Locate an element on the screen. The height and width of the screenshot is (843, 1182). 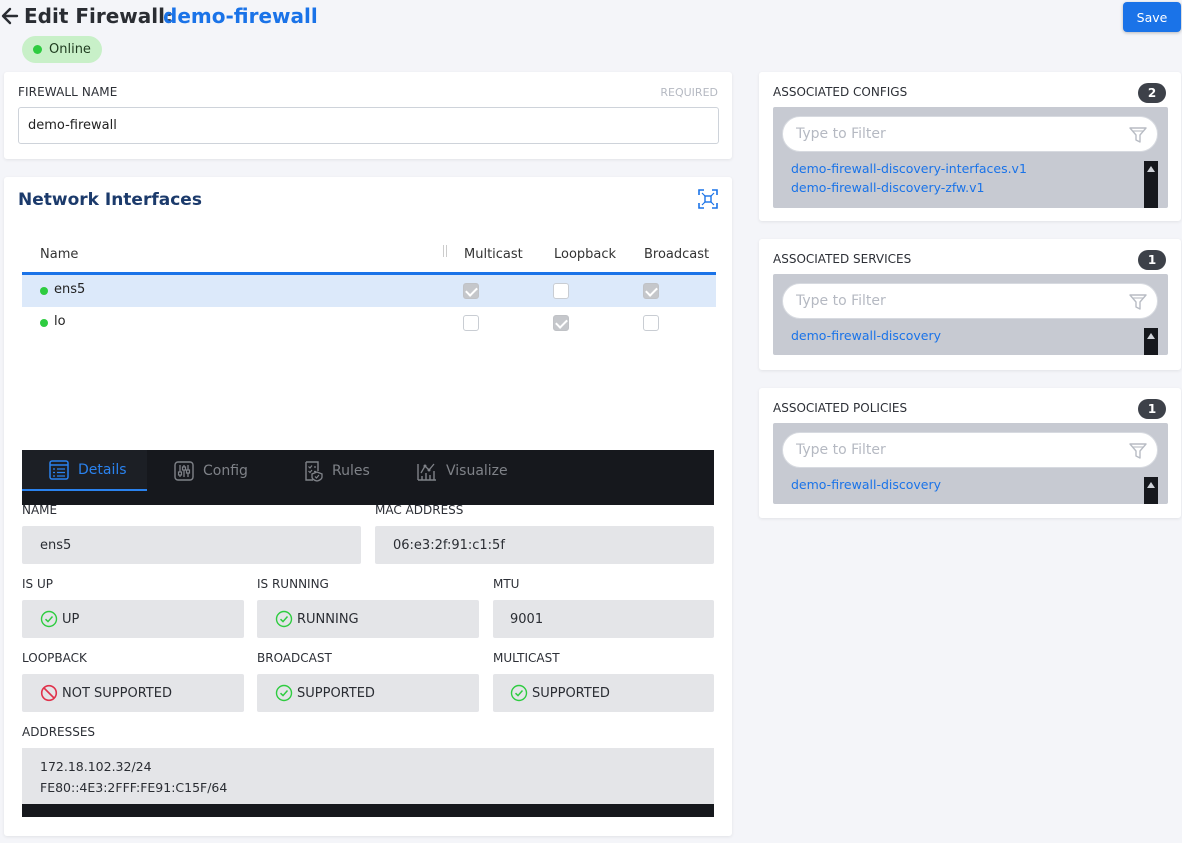
address-item: FE80::4E3:2FFF:FE91:C15F/64 is located at coordinates (134, 787).